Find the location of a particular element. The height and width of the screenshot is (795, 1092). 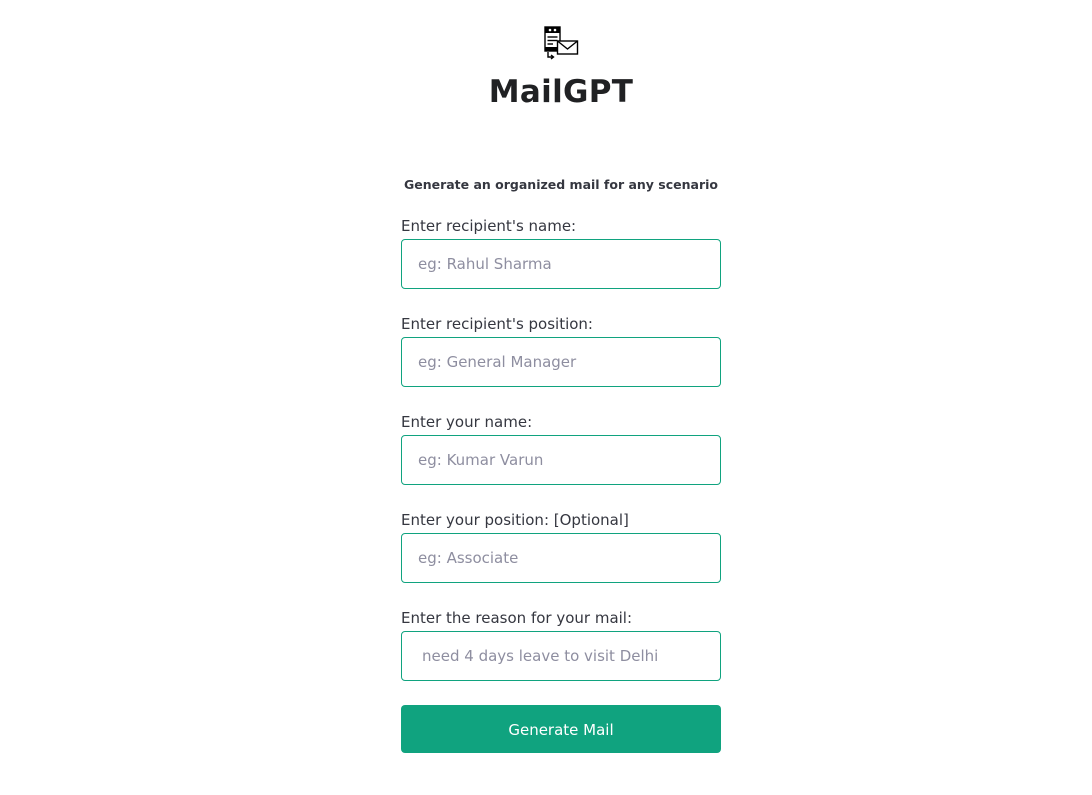

recipient-name-field: Enter recipient's name: is located at coordinates (561, 256).